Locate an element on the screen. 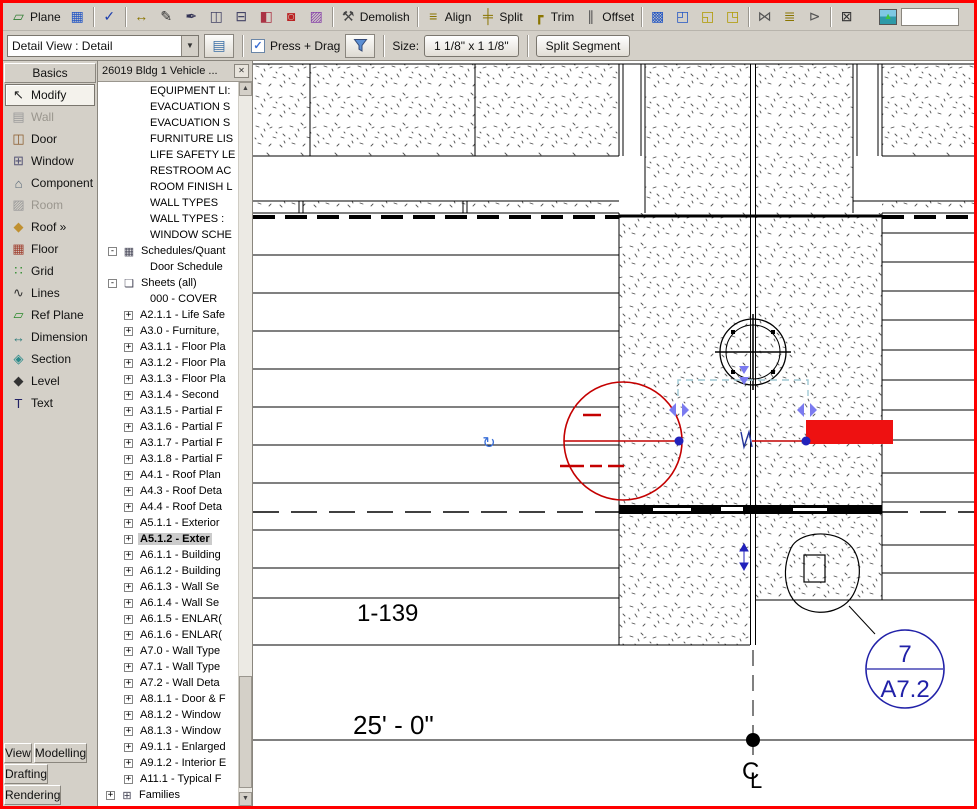 This screenshot has width=977, height=809. decal-icon: ▨ is located at coordinates (316, 17).